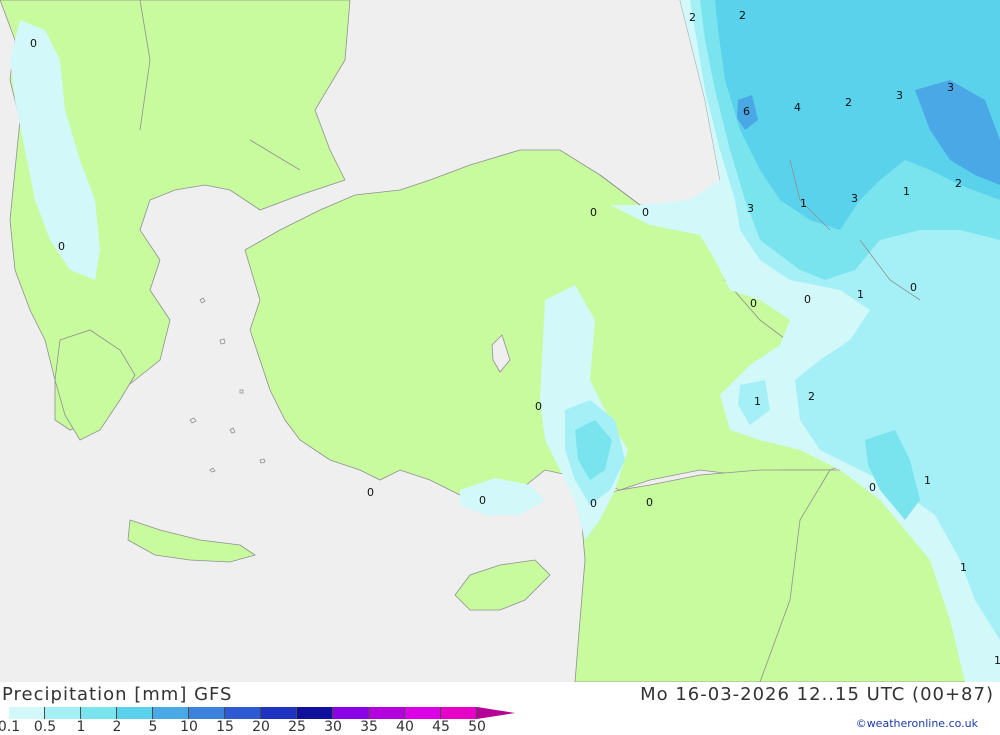 The height and width of the screenshot is (735, 1000). I want to click on legend-color-bar, so click(243, 713).